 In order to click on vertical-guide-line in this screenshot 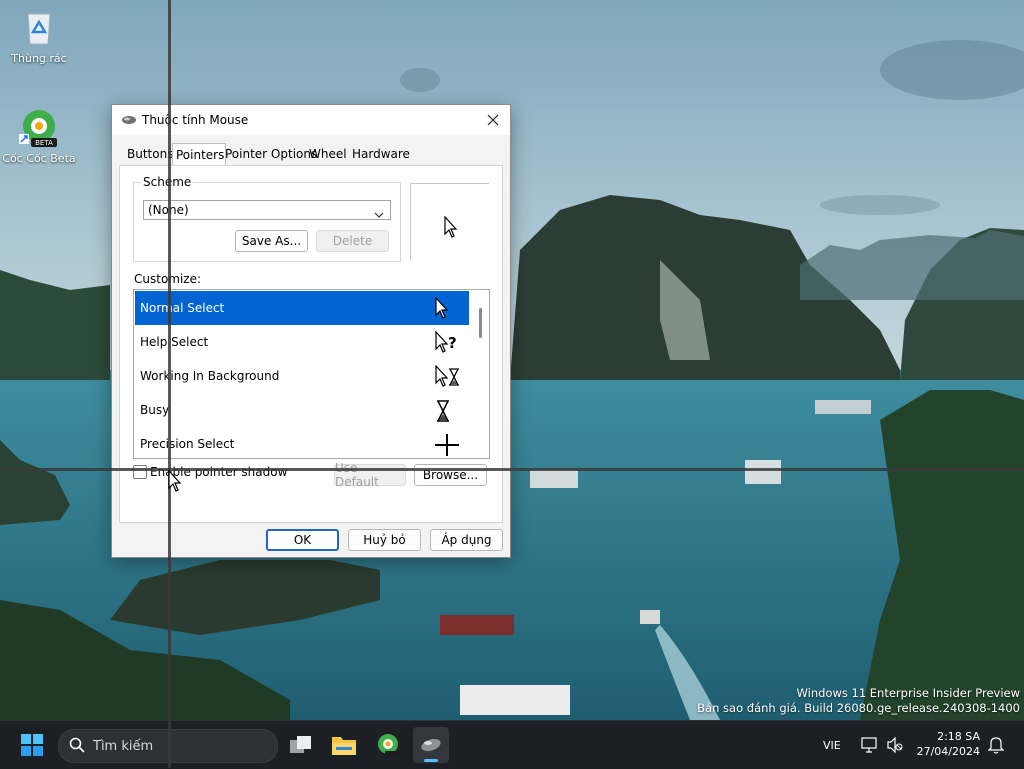, I will do `click(169, 384)`.